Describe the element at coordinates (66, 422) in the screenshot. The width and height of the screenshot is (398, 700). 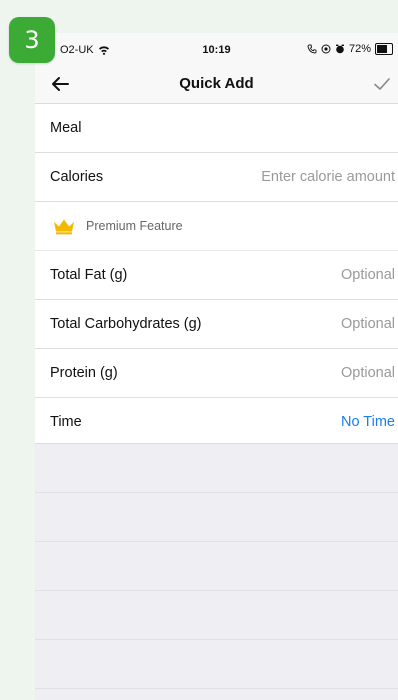
I see `time-label: Time` at that location.